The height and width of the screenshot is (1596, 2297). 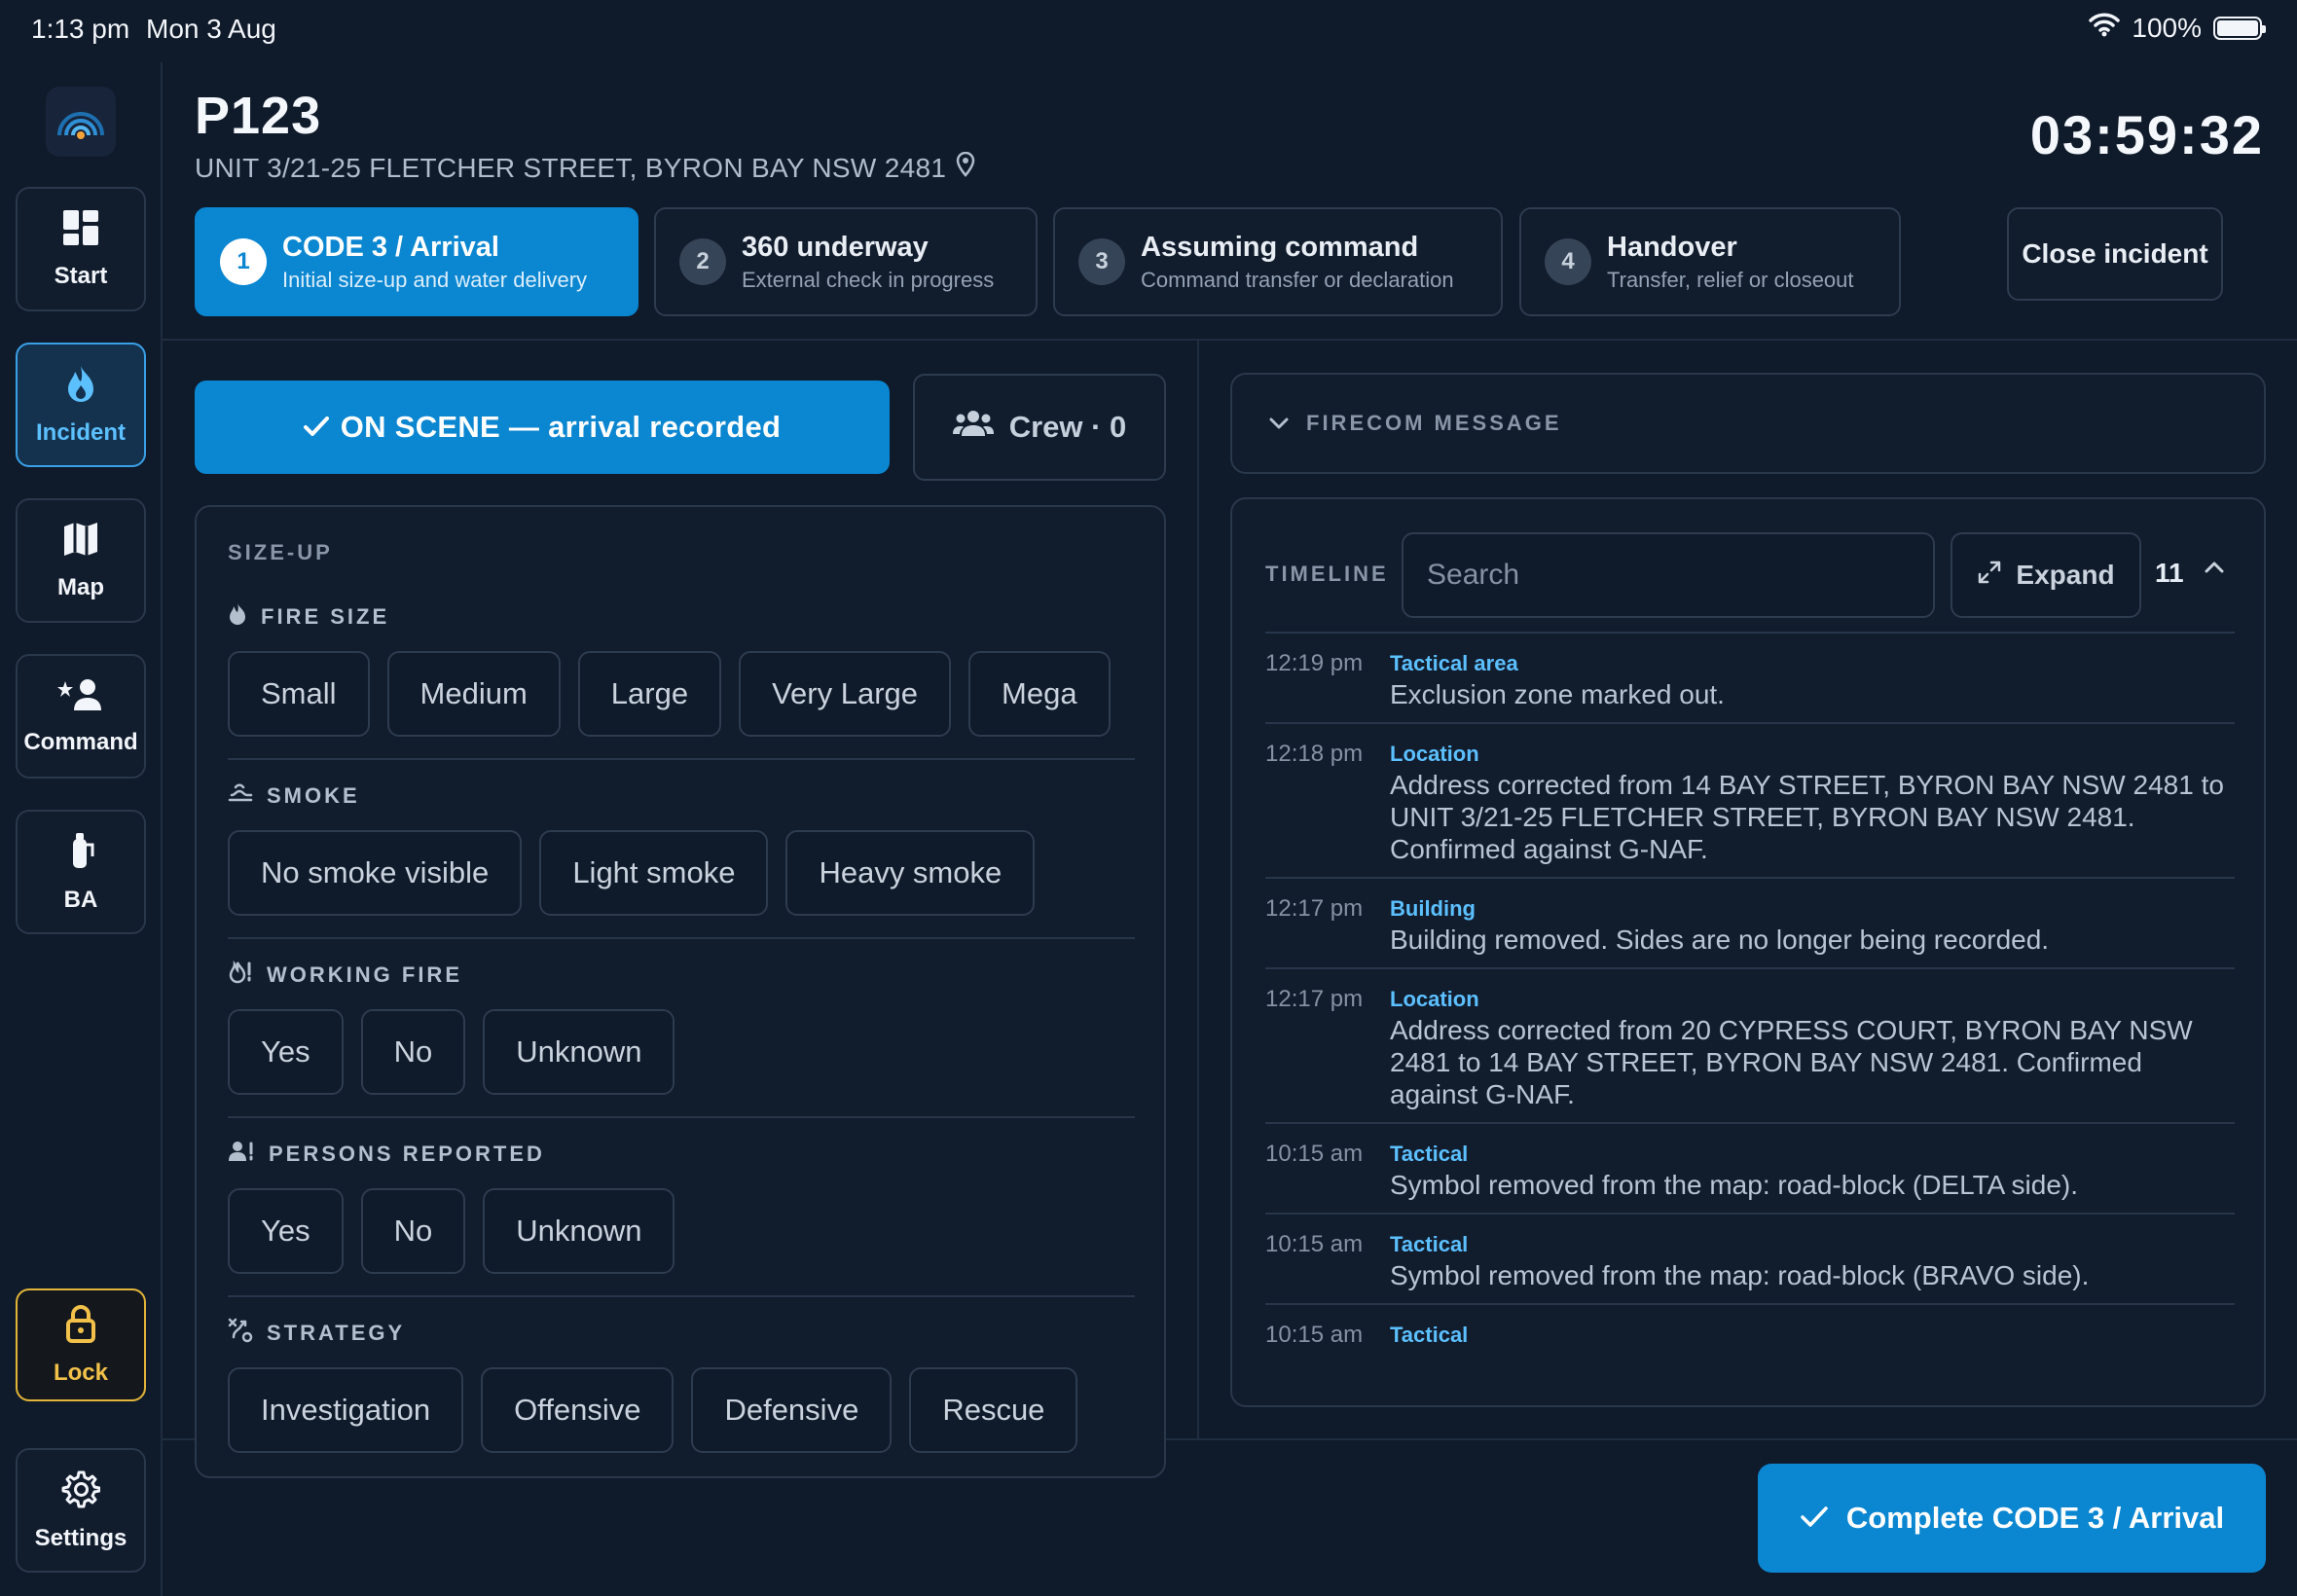 What do you see at coordinates (473, 694) in the screenshot?
I see `option-medium: Medium` at bounding box center [473, 694].